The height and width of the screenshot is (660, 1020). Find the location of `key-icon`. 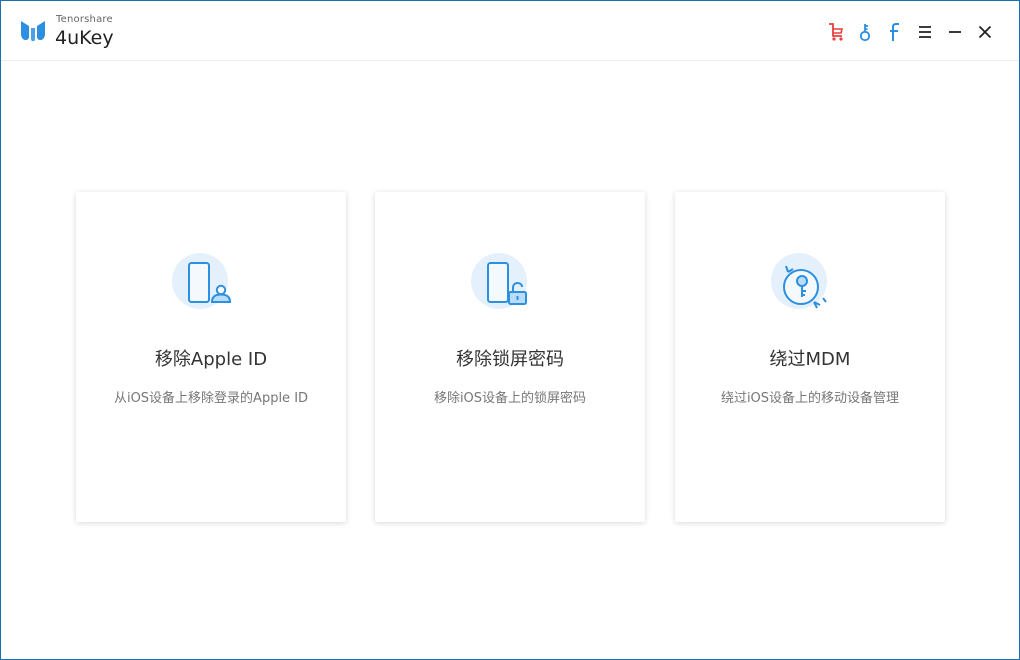

key-icon is located at coordinates (865, 33).